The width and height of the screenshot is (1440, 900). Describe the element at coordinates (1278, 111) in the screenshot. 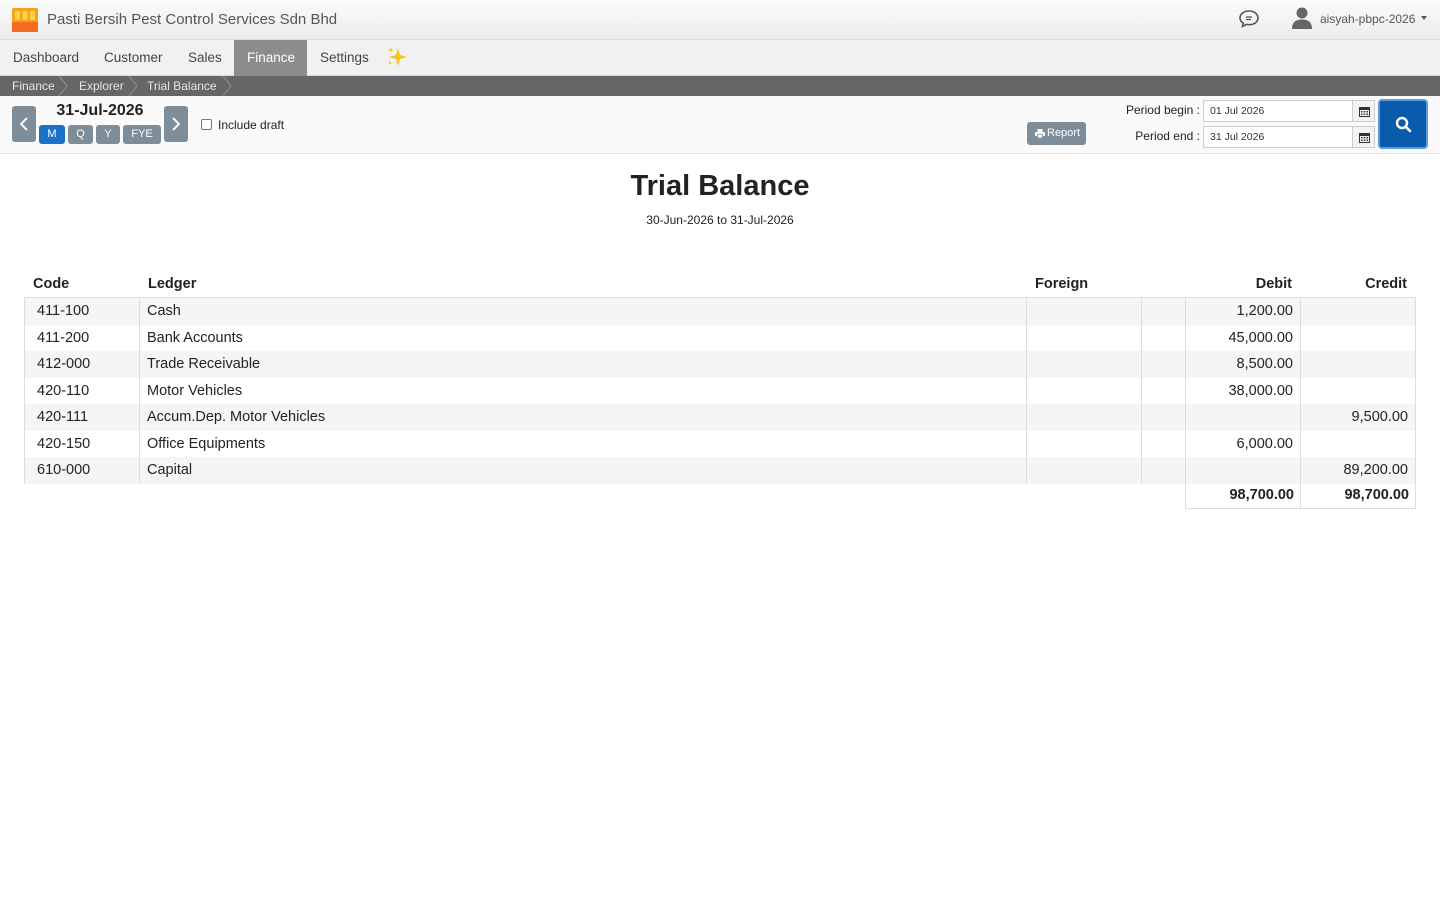

I see `period-begin-input` at that location.